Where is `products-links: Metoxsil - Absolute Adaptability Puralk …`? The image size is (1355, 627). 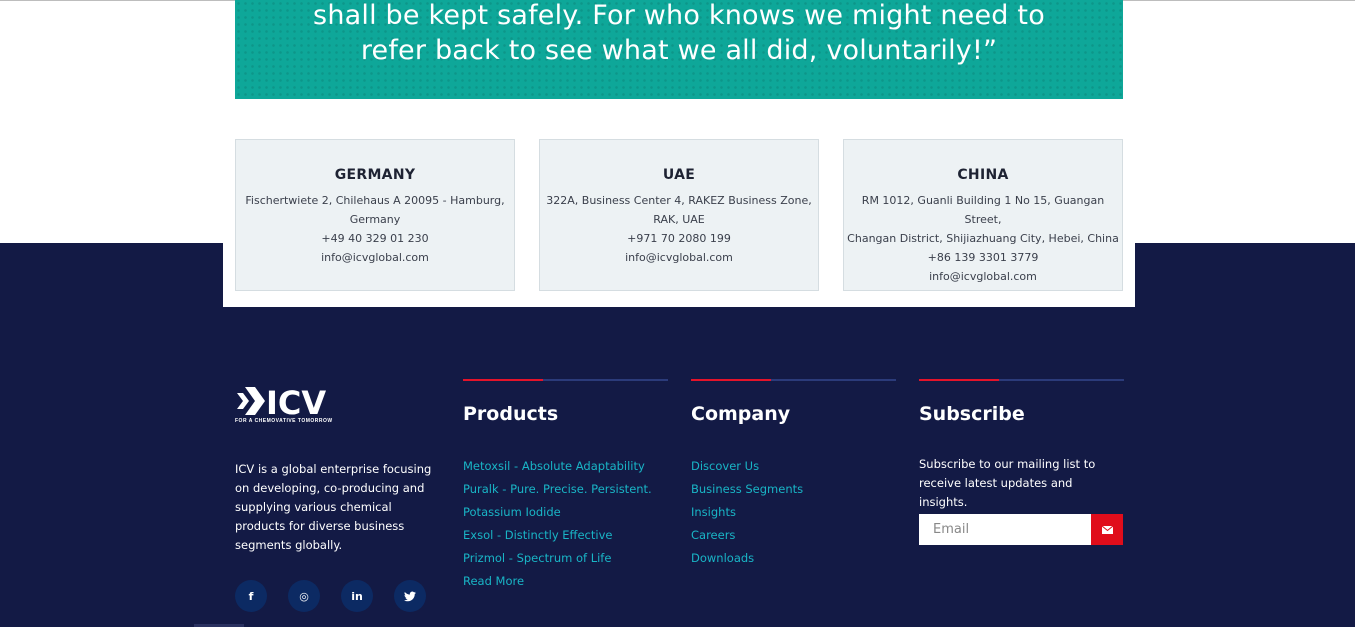
products-links: Metoxsil - Absolute Adaptability Puralk … is located at coordinates (565, 524).